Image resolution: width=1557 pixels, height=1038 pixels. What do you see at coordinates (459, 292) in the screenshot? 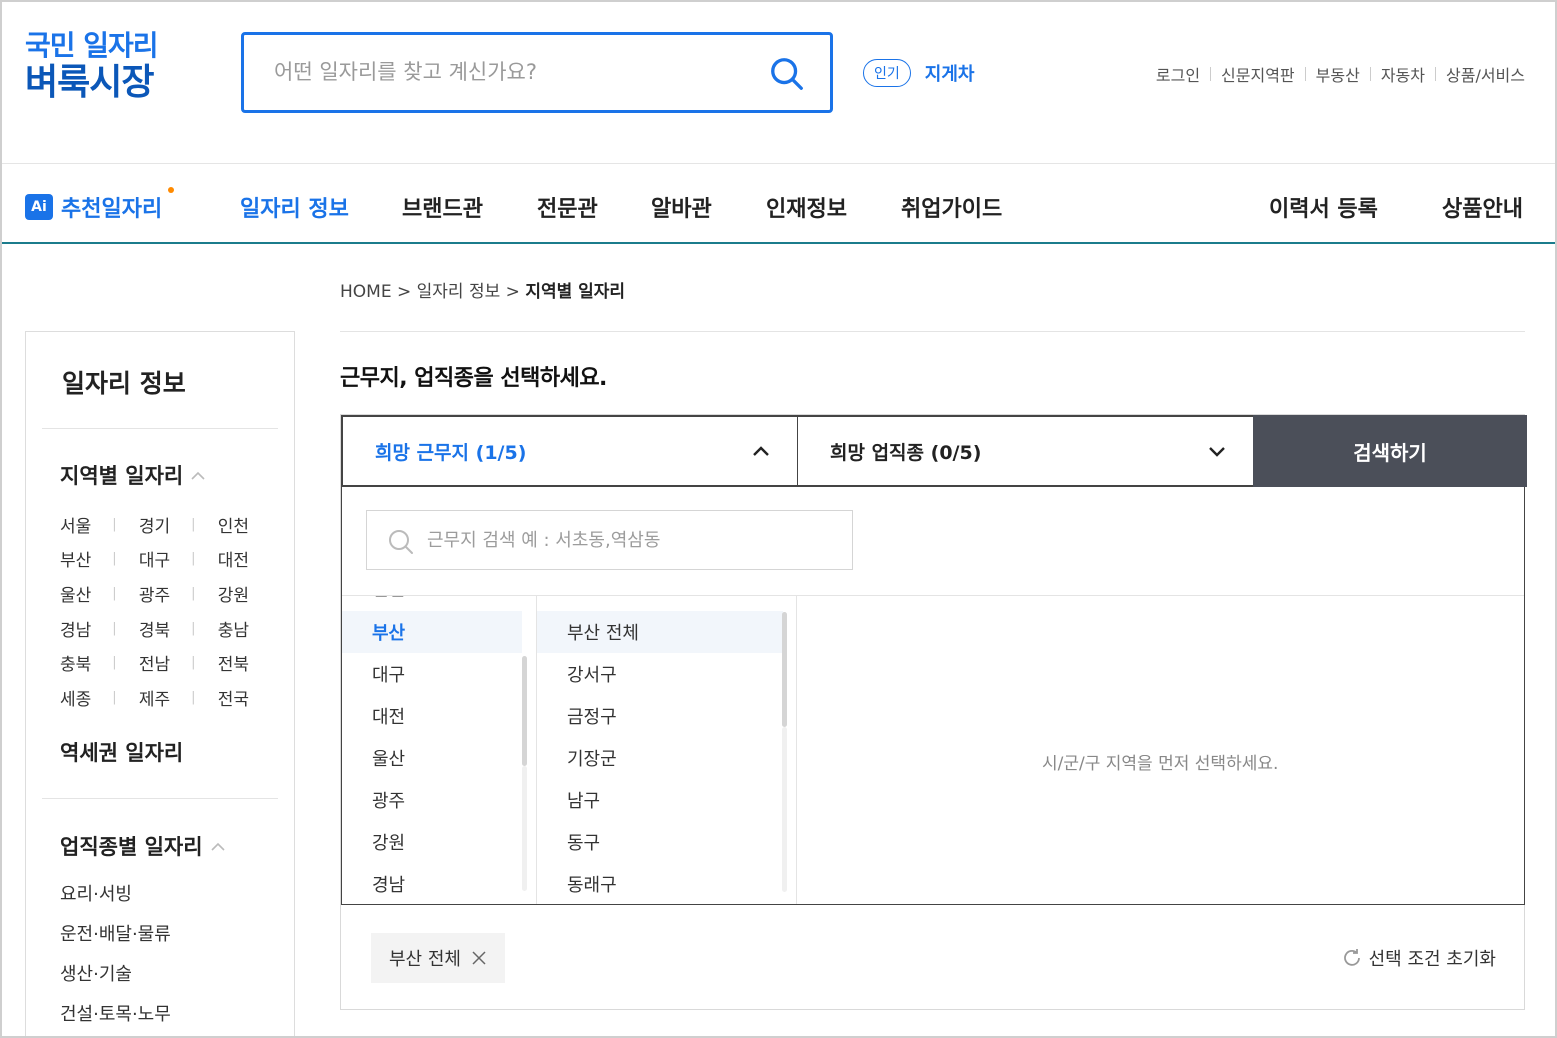
I see `breadcrumb-job-info: 일자리 정보` at bounding box center [459, 292].